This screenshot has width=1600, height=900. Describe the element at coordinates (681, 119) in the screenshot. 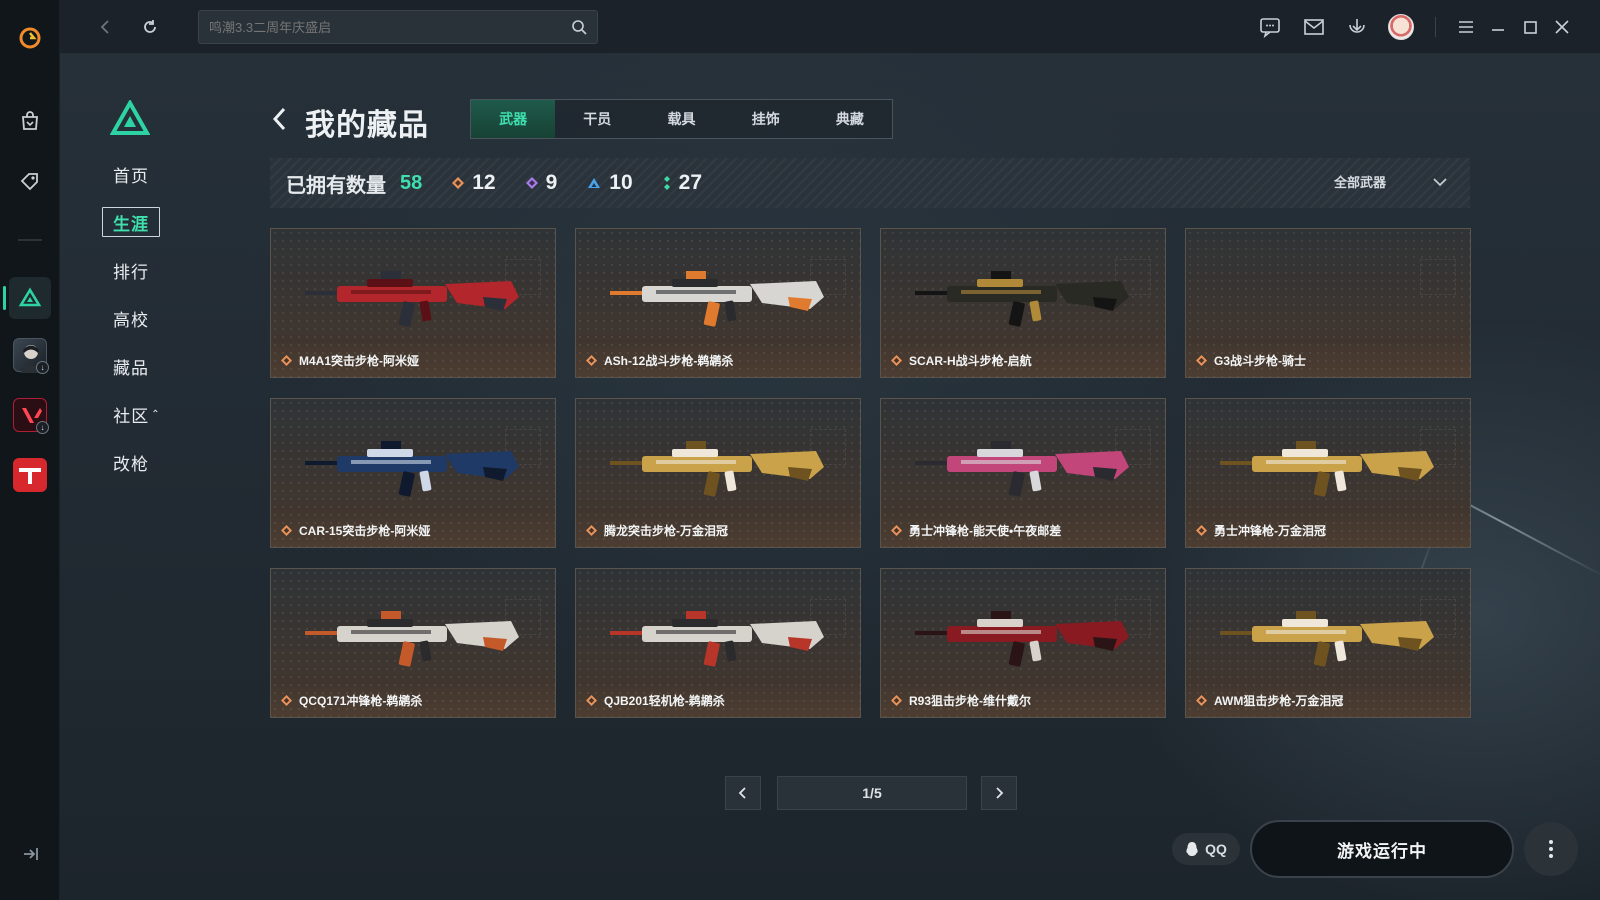

I see `tab-vehicles: 载具` at that location.